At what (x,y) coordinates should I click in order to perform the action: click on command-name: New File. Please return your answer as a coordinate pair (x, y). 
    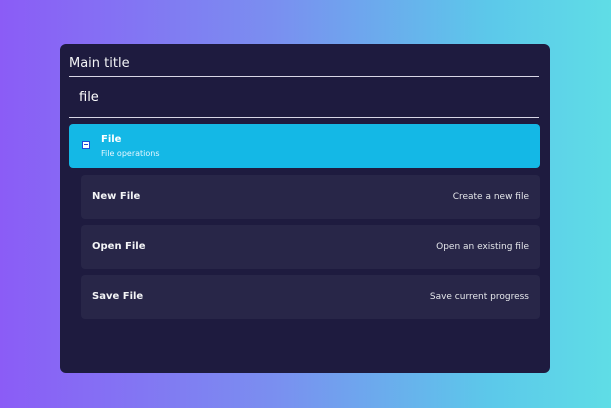
    Looking at the image, I should click on (116, 196).